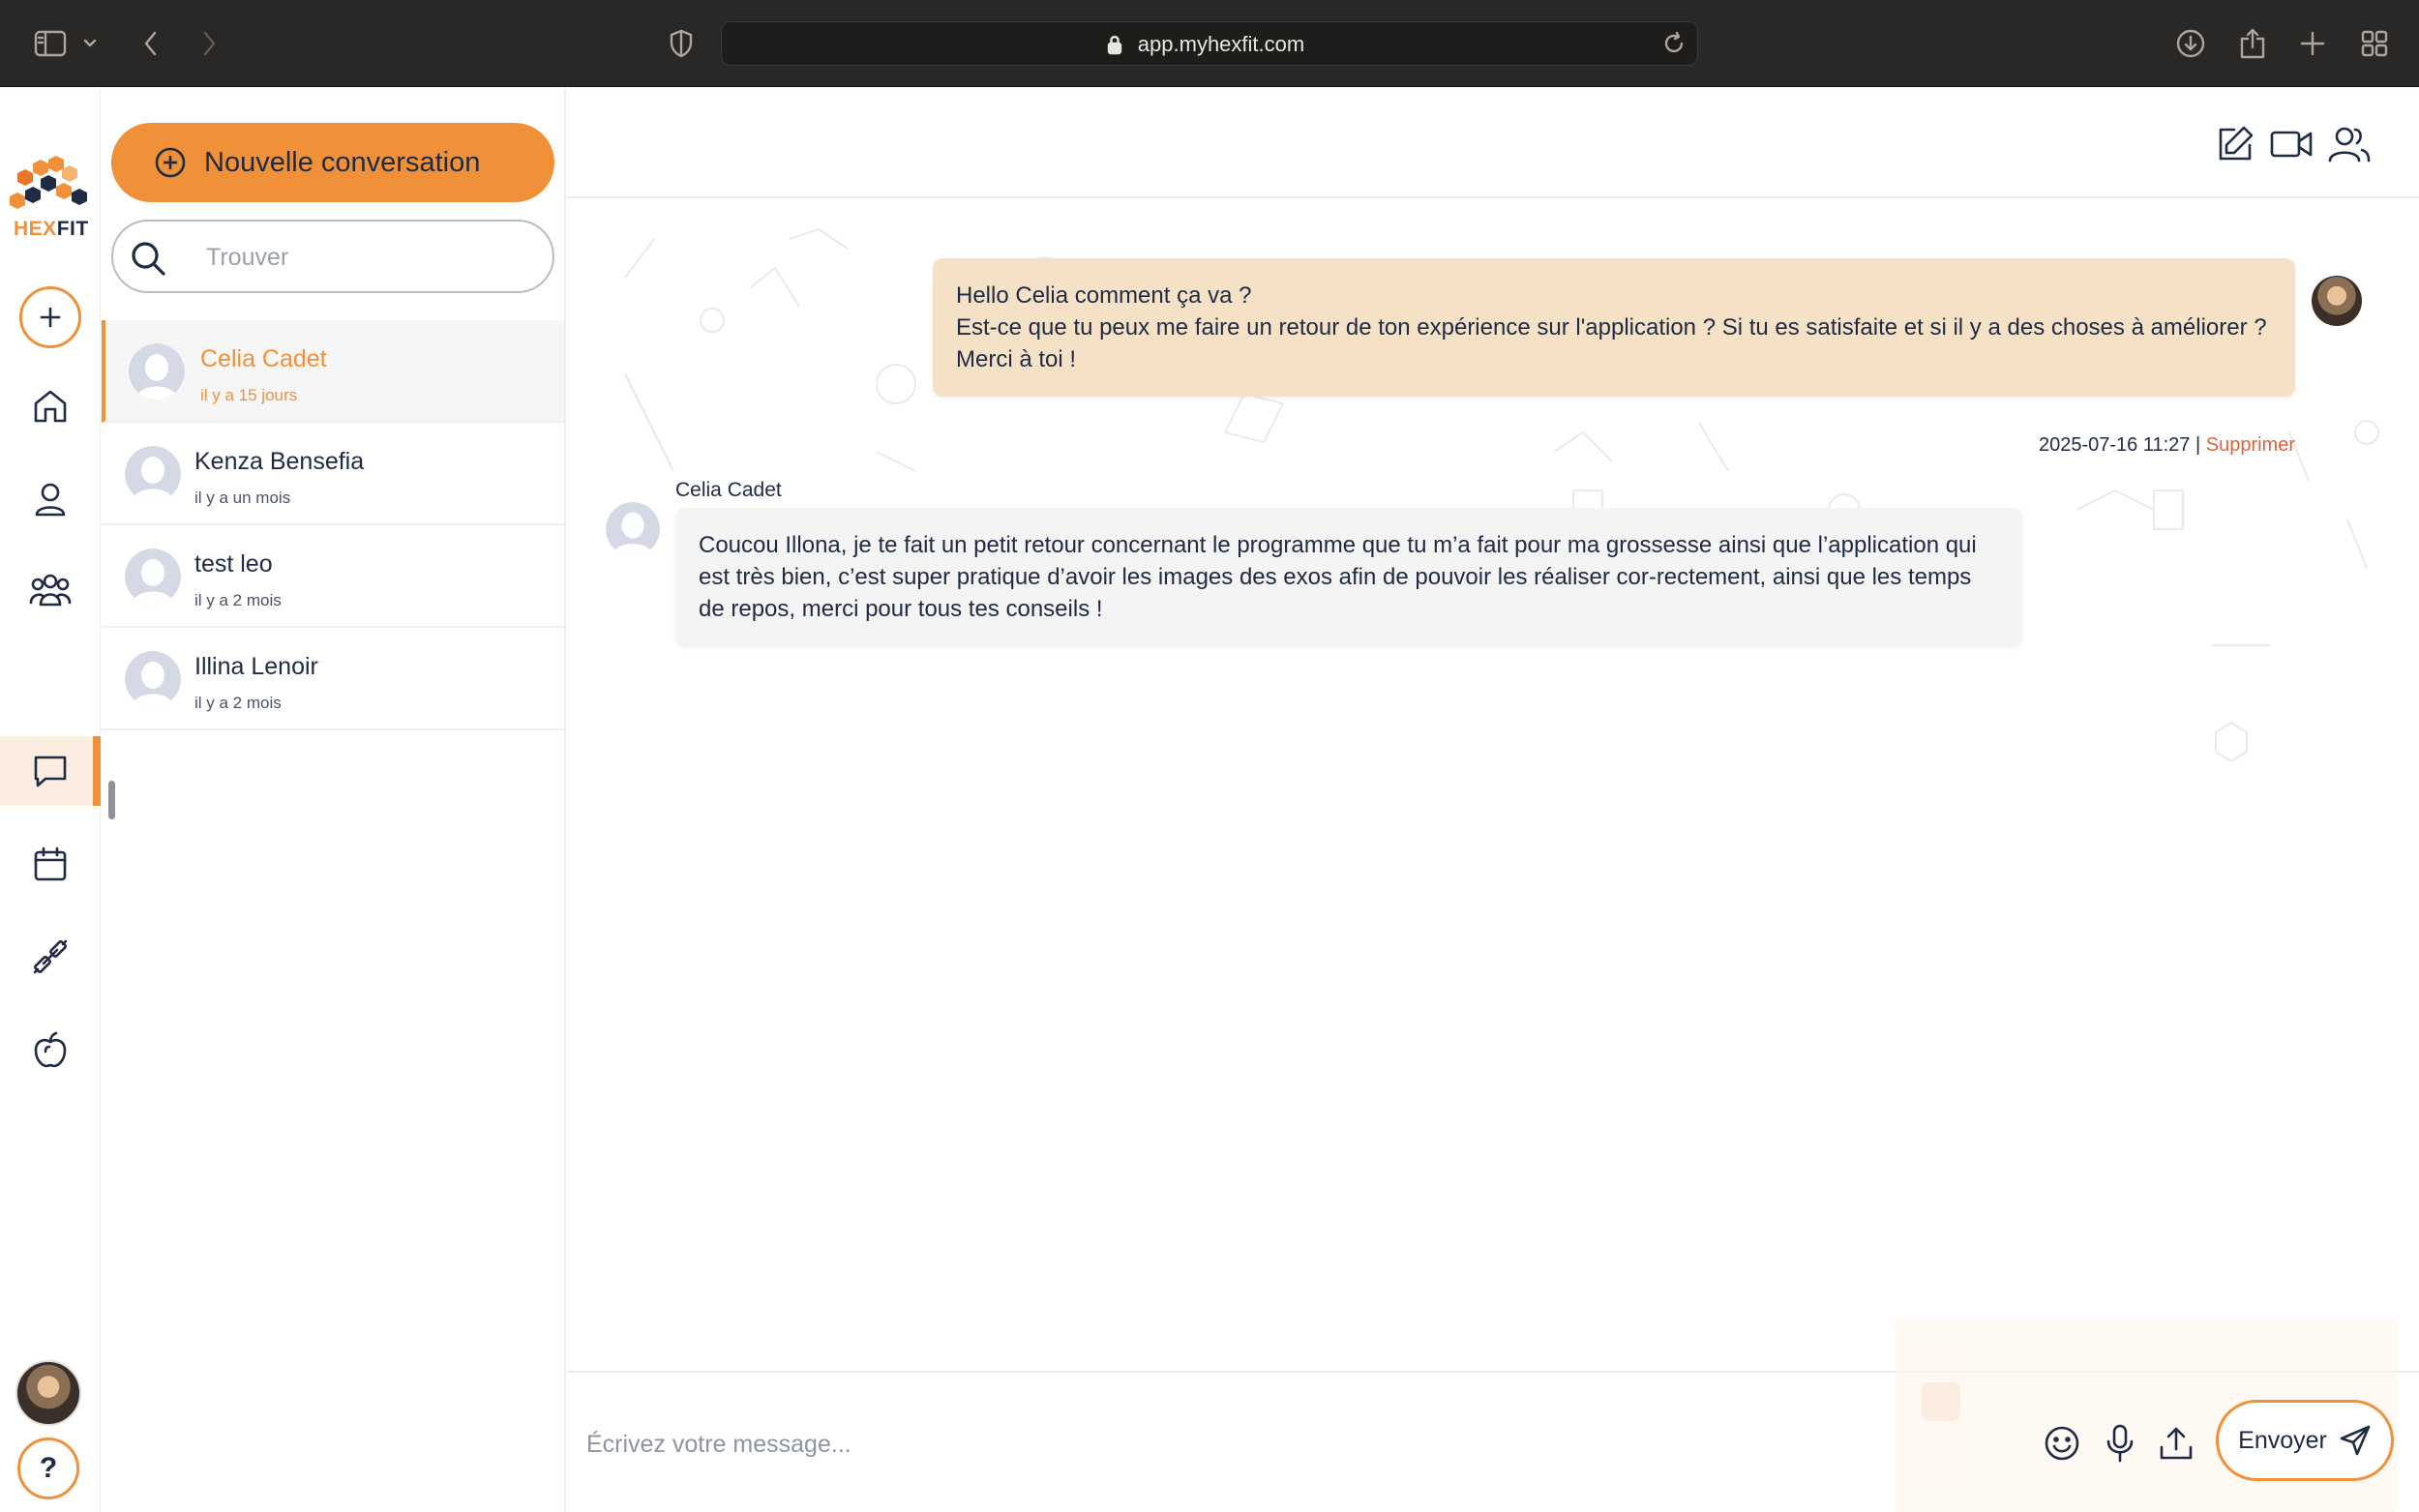 The width and height of the screenshot is (2419, 1512). Describe the element at coordinates (2374, 44) in the screenshot. I see `tabs-grid-icon` at that location.